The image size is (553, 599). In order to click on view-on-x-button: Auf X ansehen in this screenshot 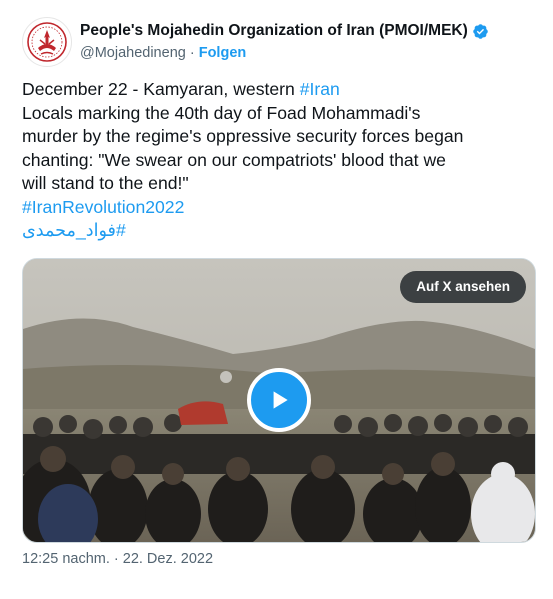, I will do `click(463, 287)`.